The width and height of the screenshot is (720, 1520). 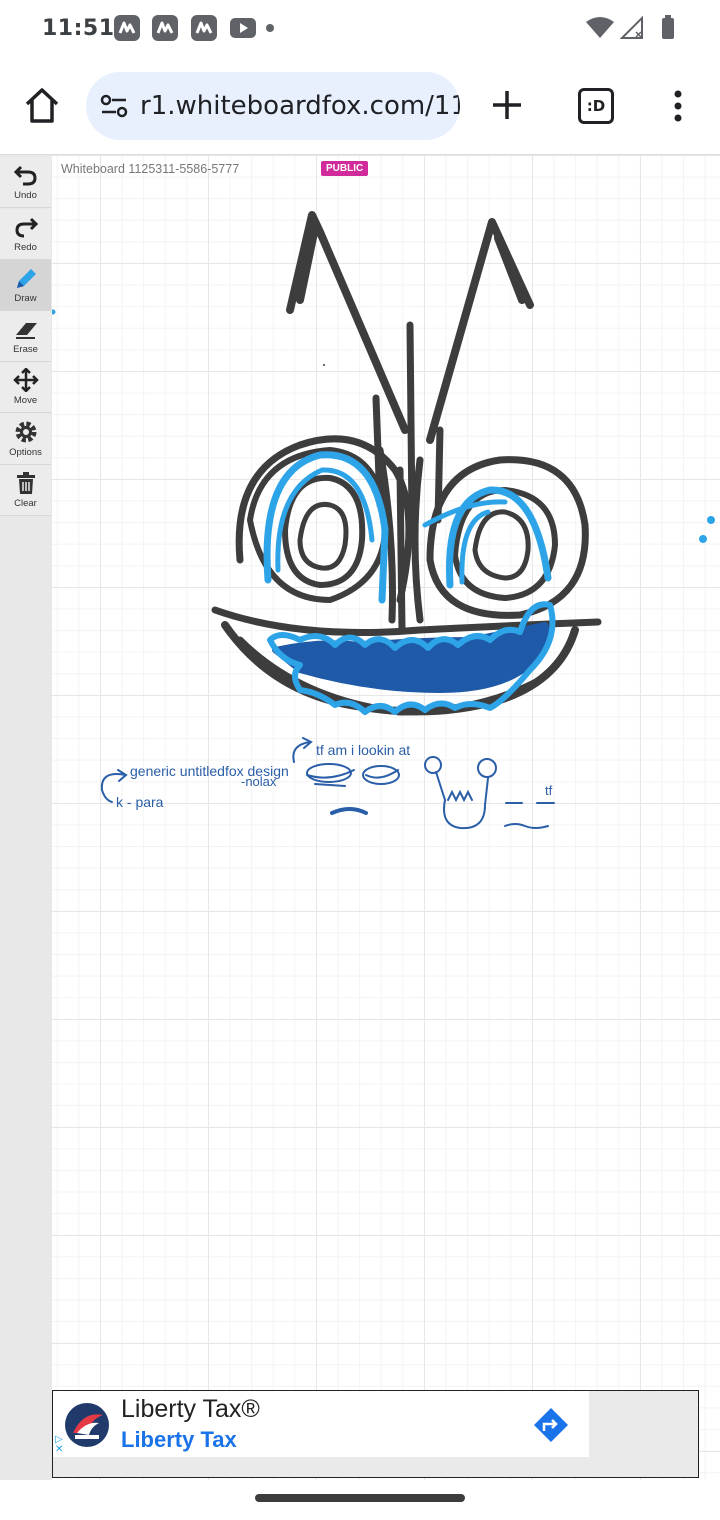 What do you see at coordinates (190, 1409) in the screenshot?
I see `ad-title: Liberty Tax®` at bounding box center [190, 1409].